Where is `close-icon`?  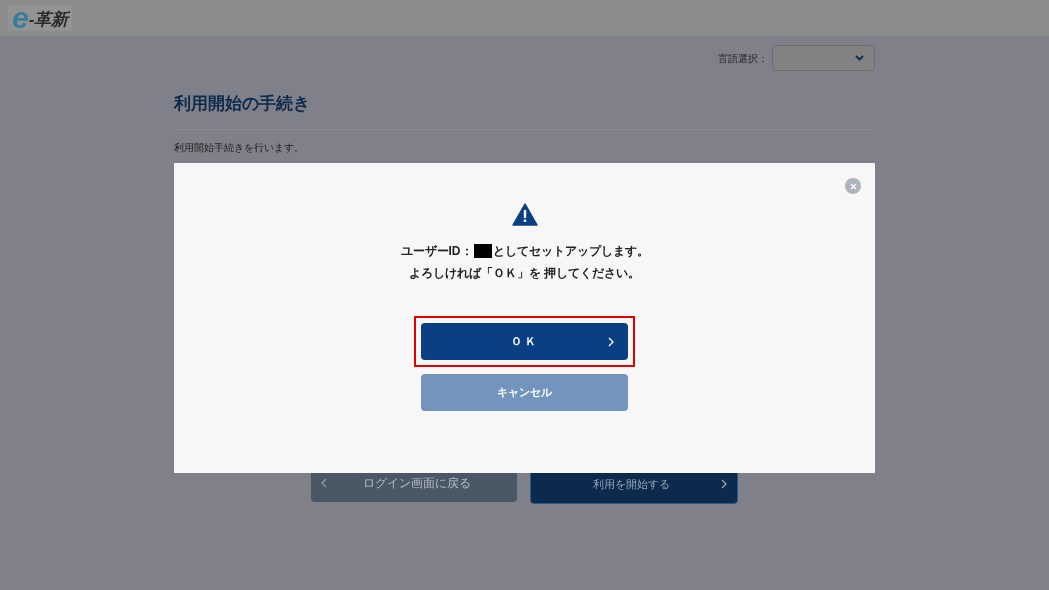 close-icon is located at coordinates (853, 186).